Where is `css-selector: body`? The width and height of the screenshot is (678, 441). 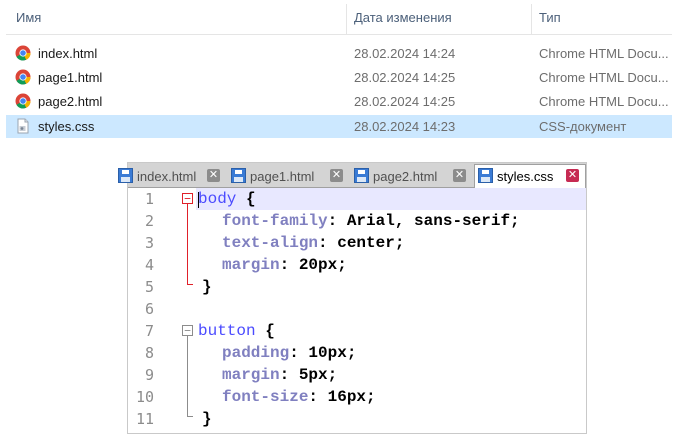
css-selector: body is located at coordinates (217, 199).